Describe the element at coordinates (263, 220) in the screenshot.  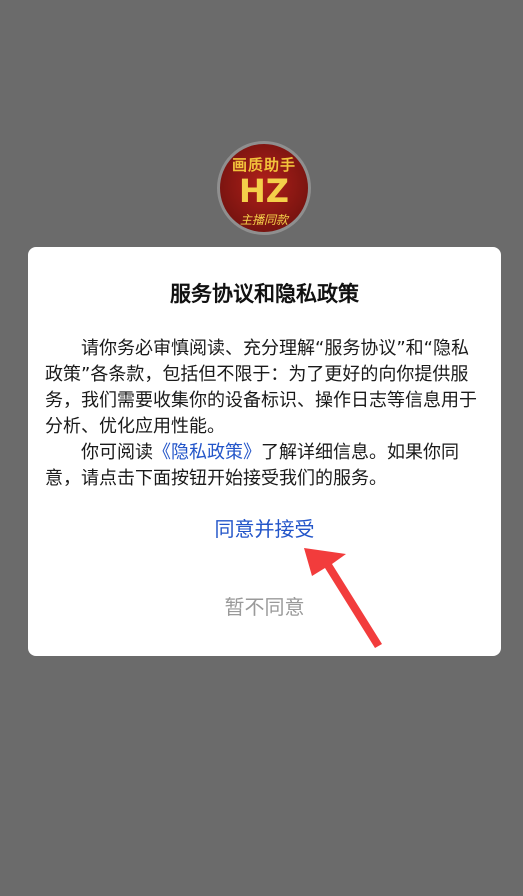
I see `logo-bottom-text: 主播同款` at that location.